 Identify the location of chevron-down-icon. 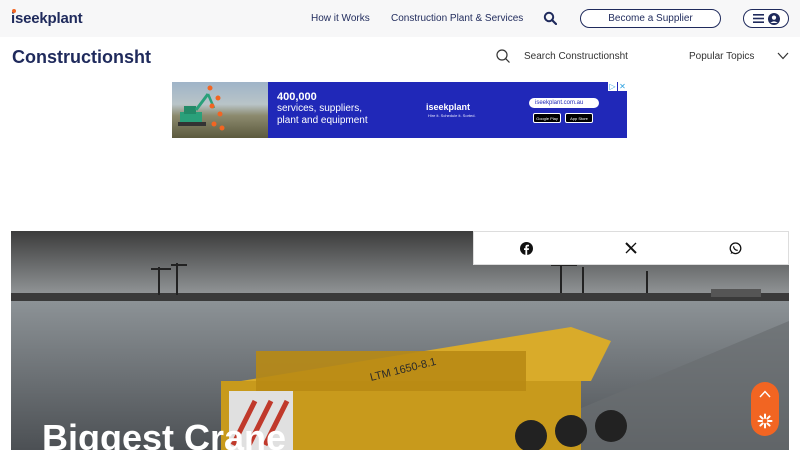
(783, 56).